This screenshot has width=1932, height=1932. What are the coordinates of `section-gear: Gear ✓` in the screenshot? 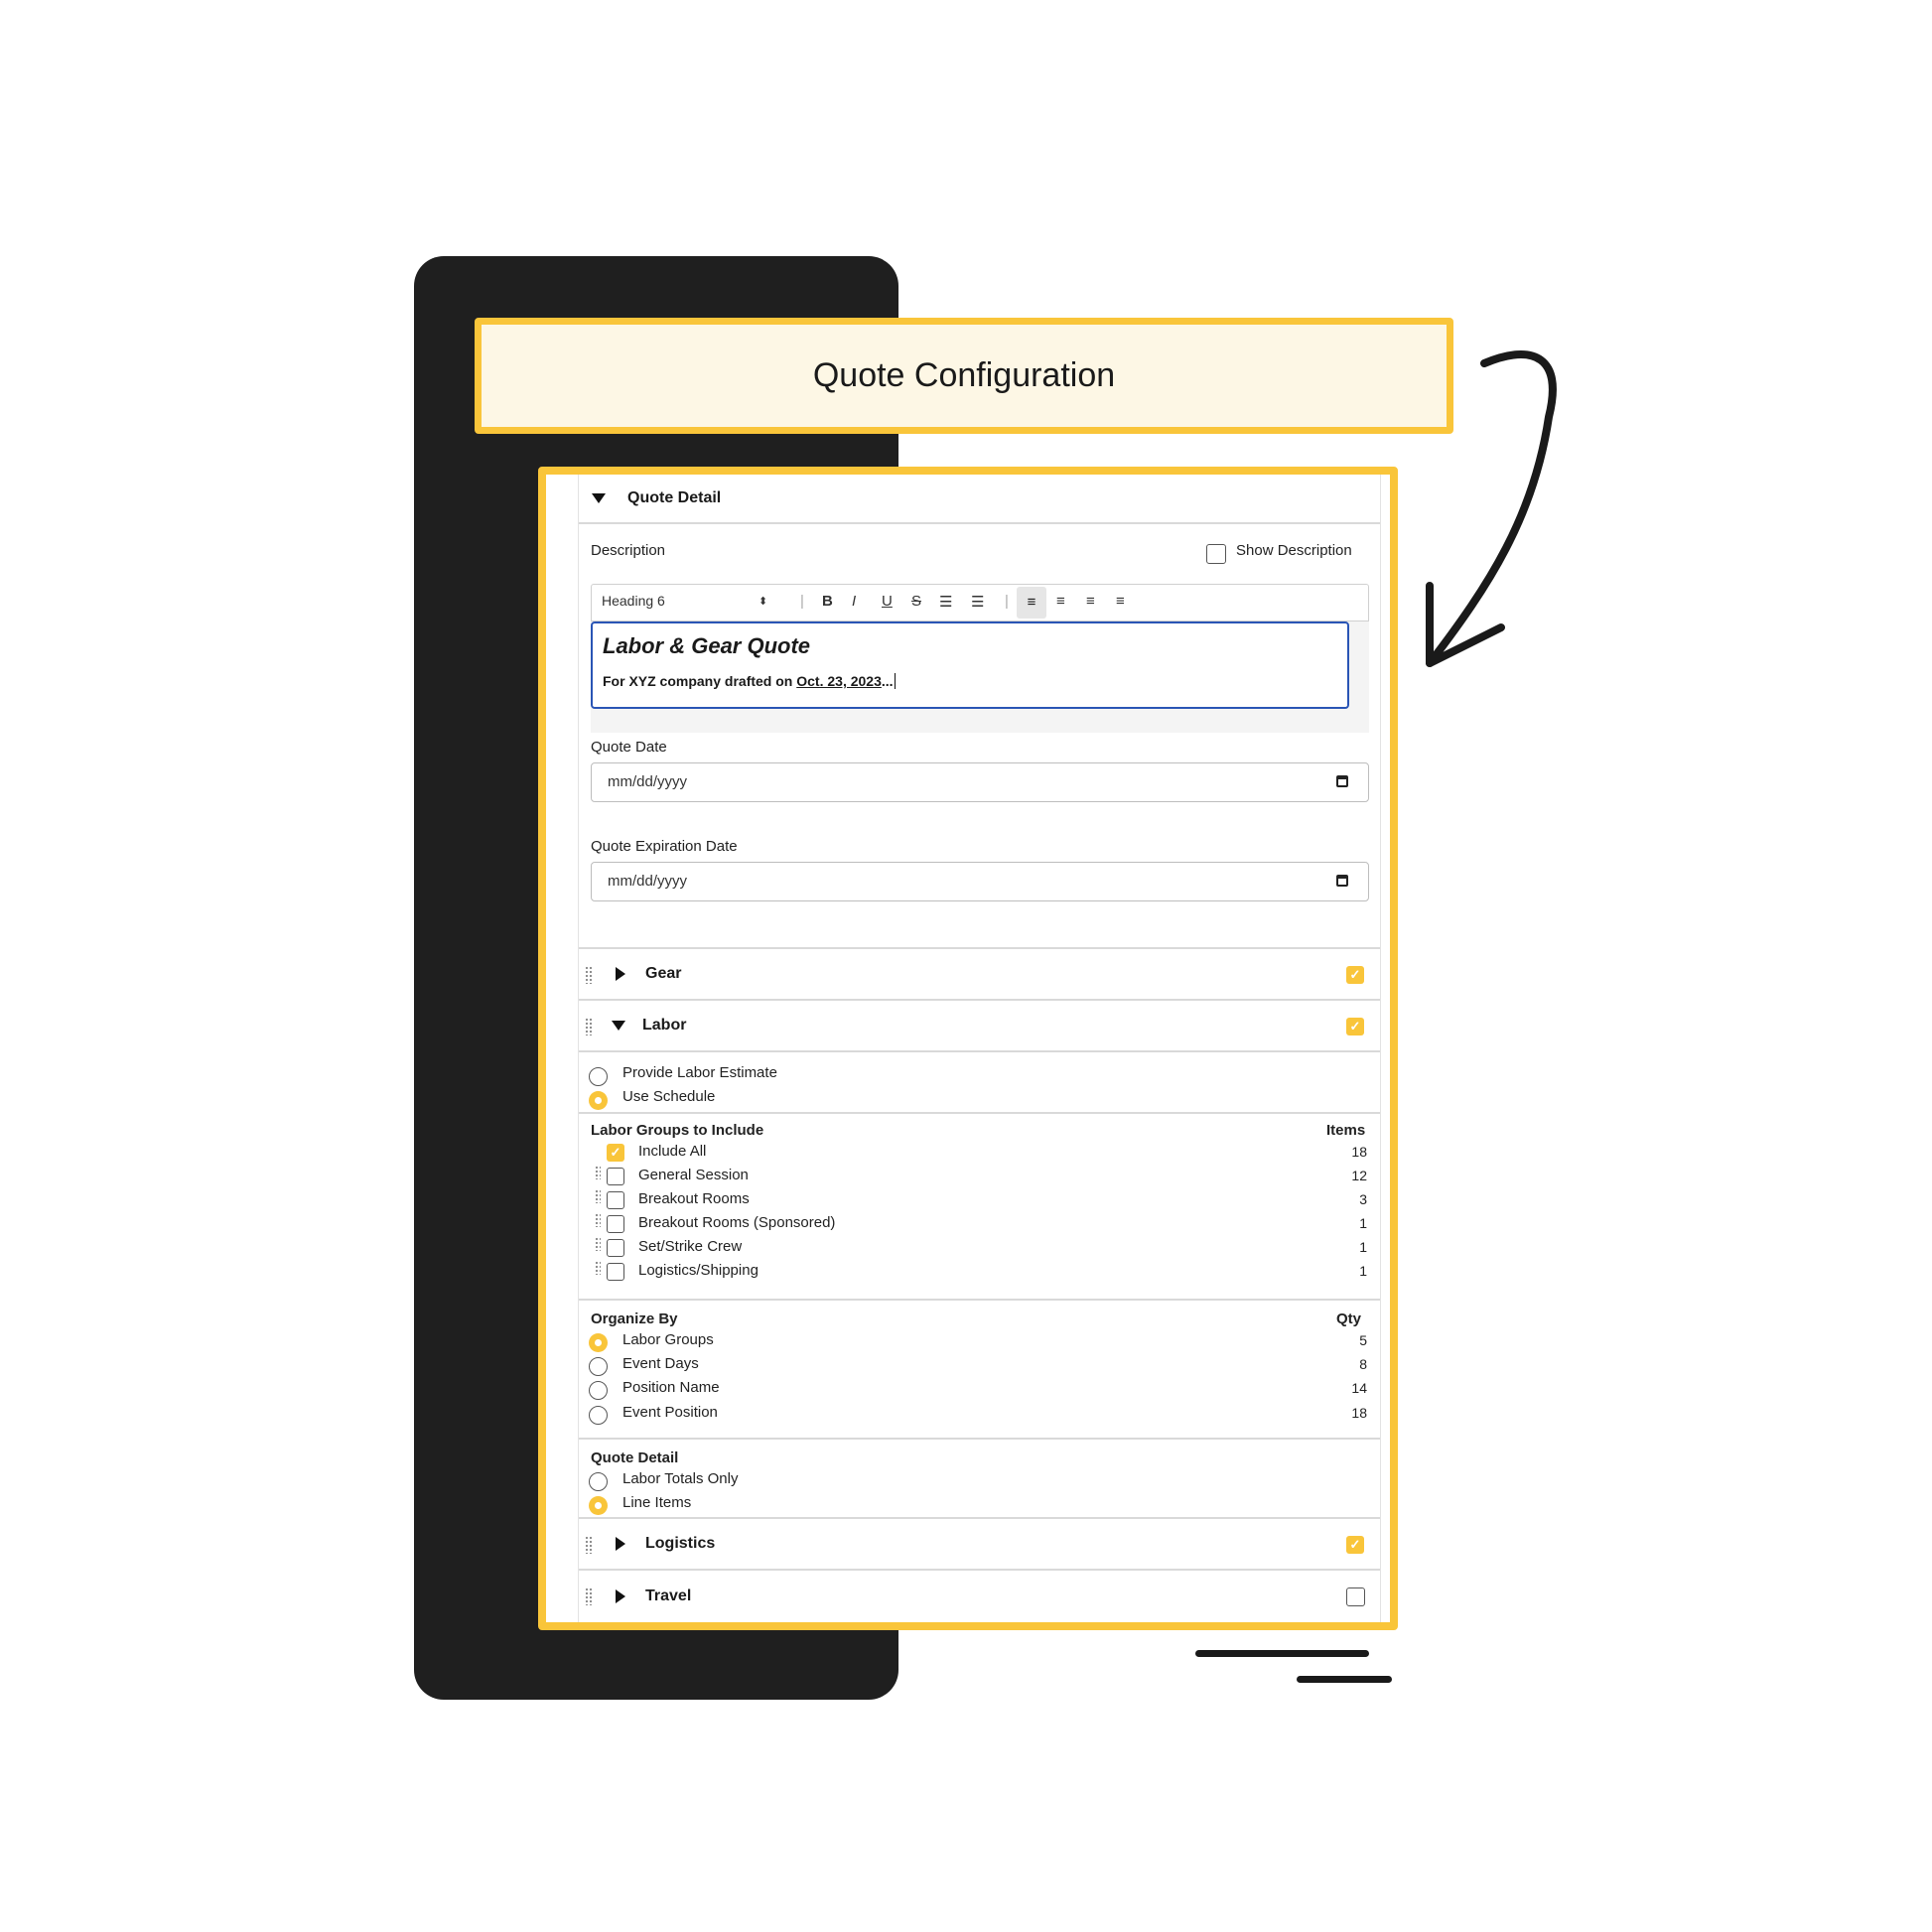 It's located at (979, 975).